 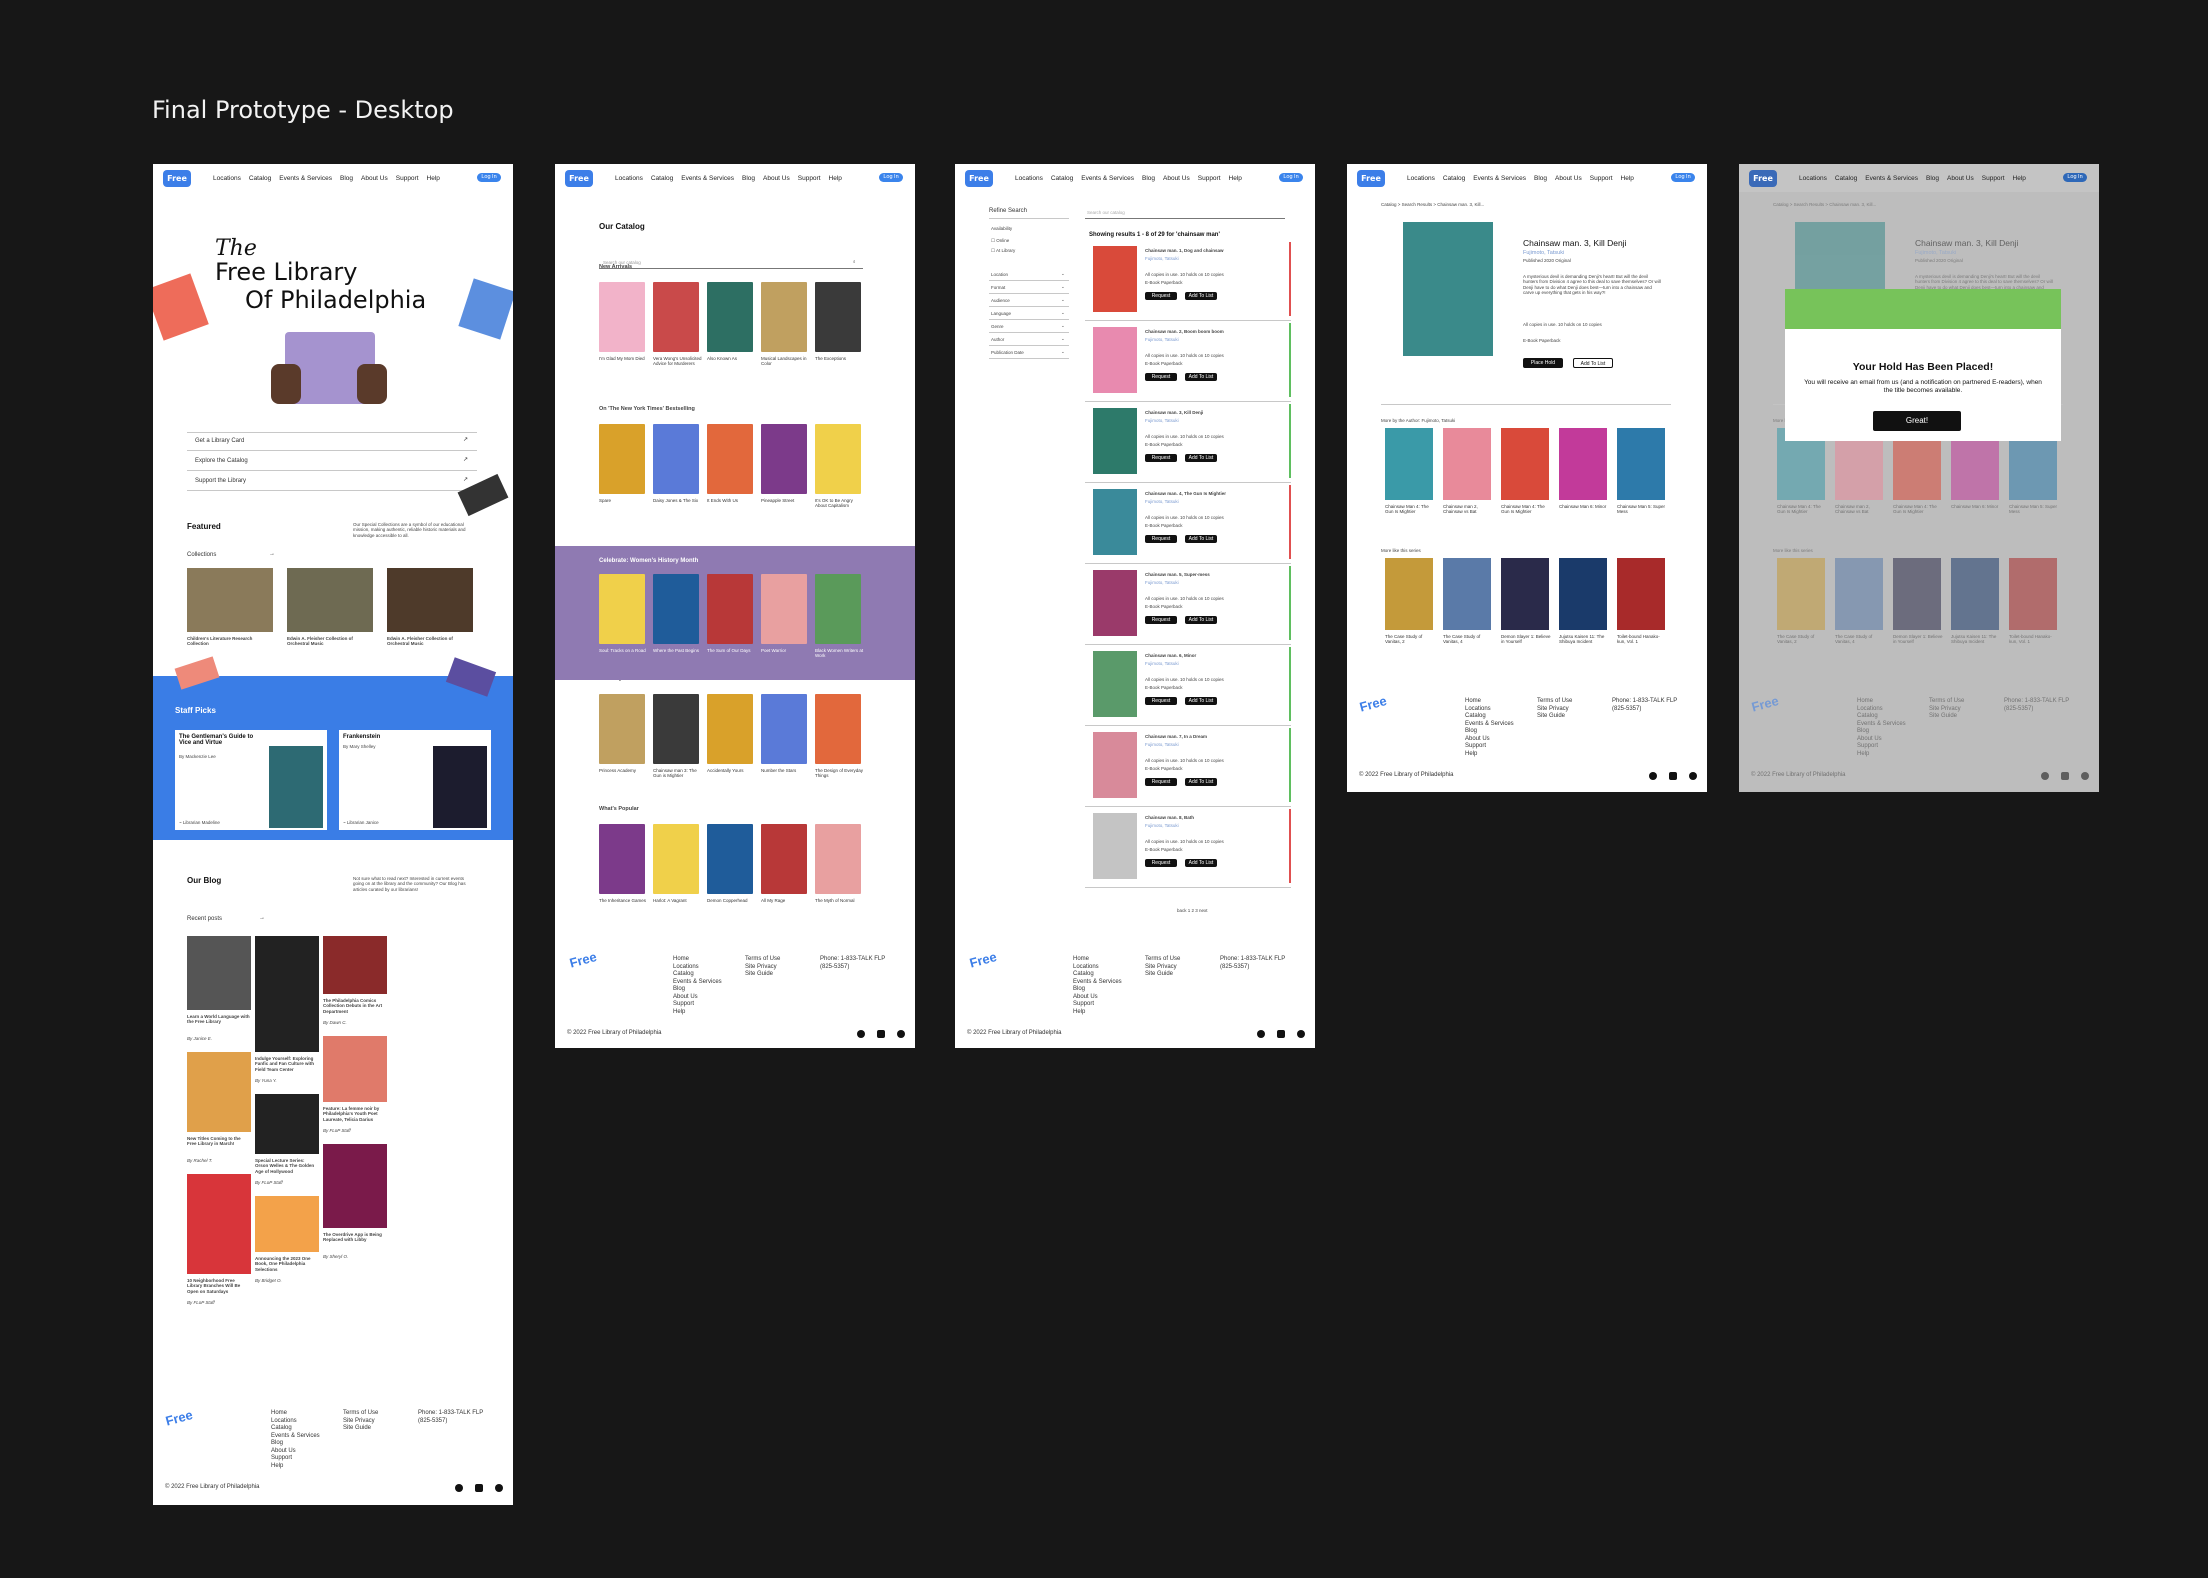 What do you see at coordinates (1540, 178) in the screenshot?
I see `nav-link: Blog` at bounding box center [1540, 178].